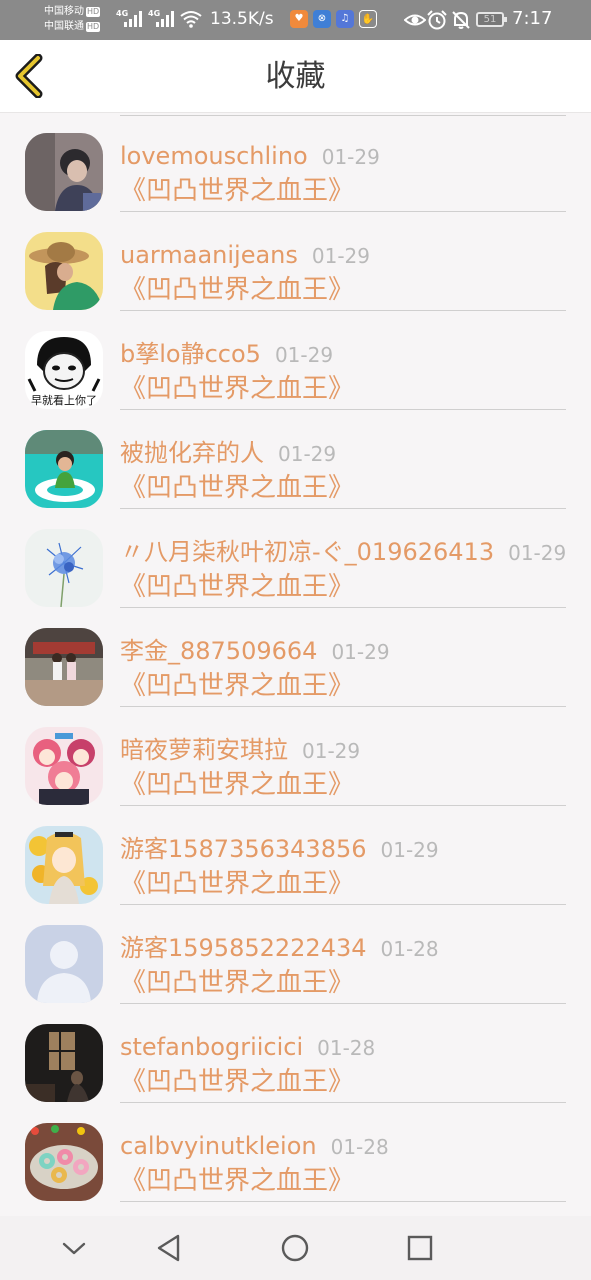 The width and height of the screenshot is (591, 1280). What do you see at coordinates (64, 26) in the screenshot?
I see `carrier-2: 中国联通` at bounding box center [64, 26].